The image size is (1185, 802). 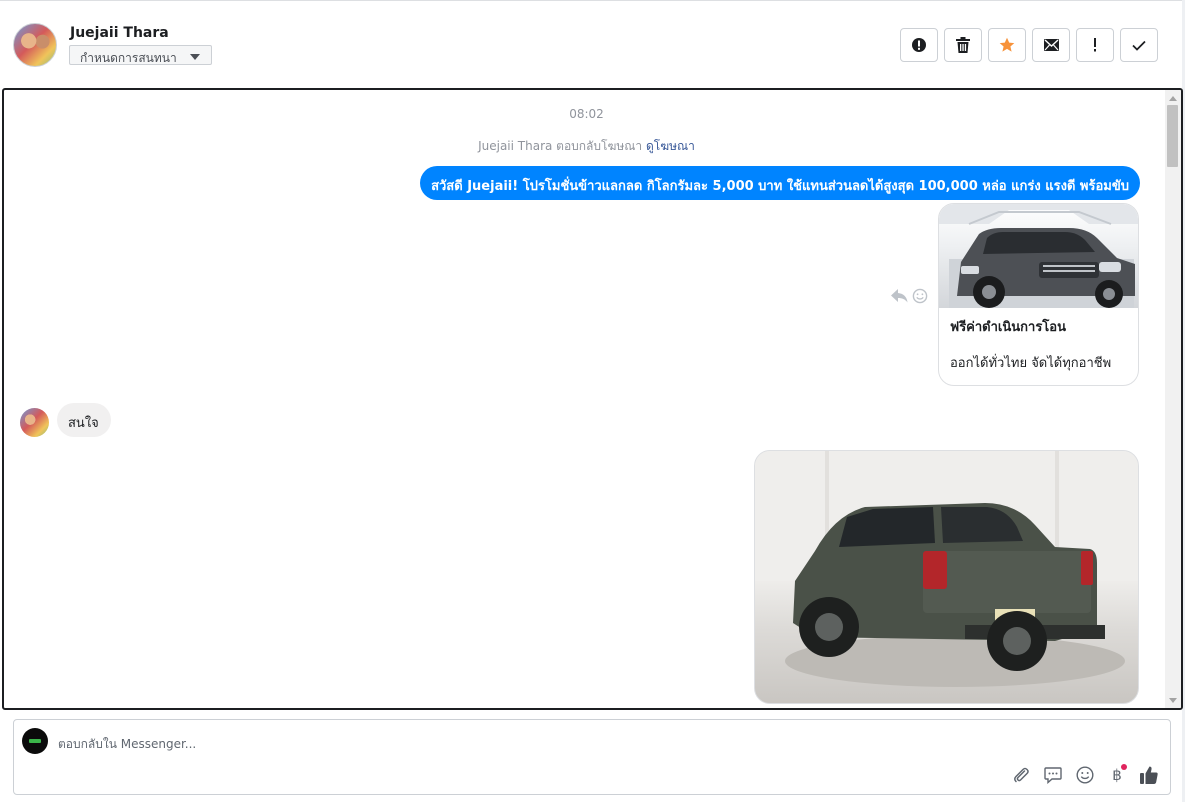 I want to click on scroll-up-arrow-icon, so click(x=1173, y=98).